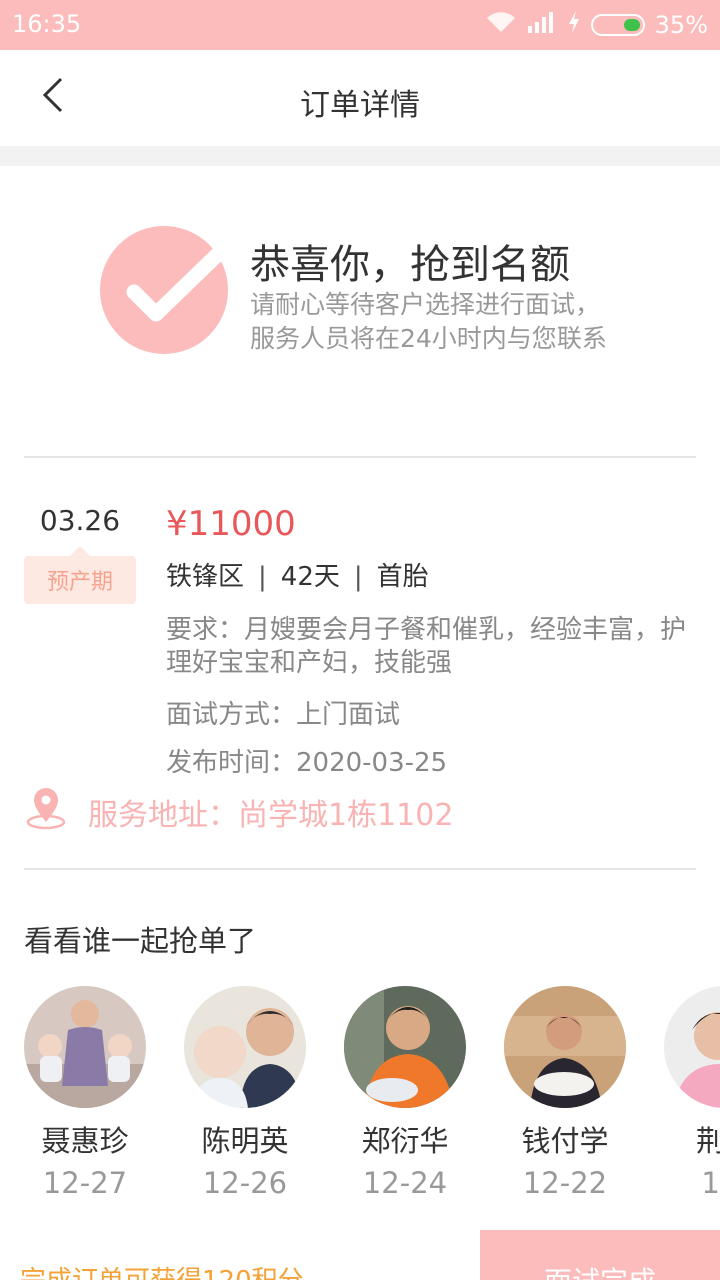 Image resolution: width=720 pixels, height=1280 pixels. I want to click on grabber-date: 12-27, so click(85, 1183).